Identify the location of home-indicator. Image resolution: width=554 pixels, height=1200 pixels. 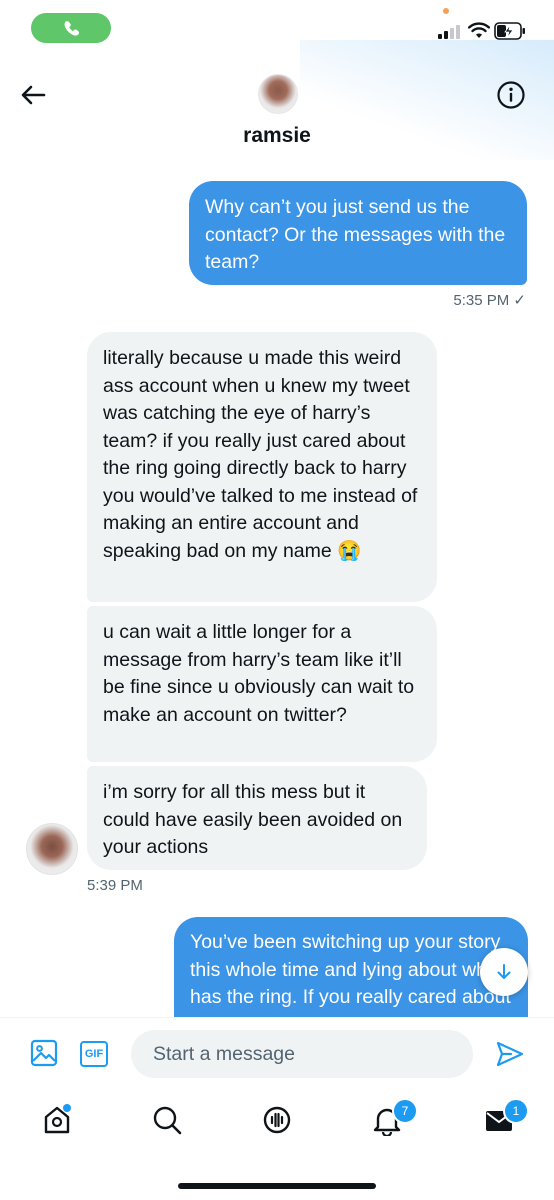
(277, 1186).